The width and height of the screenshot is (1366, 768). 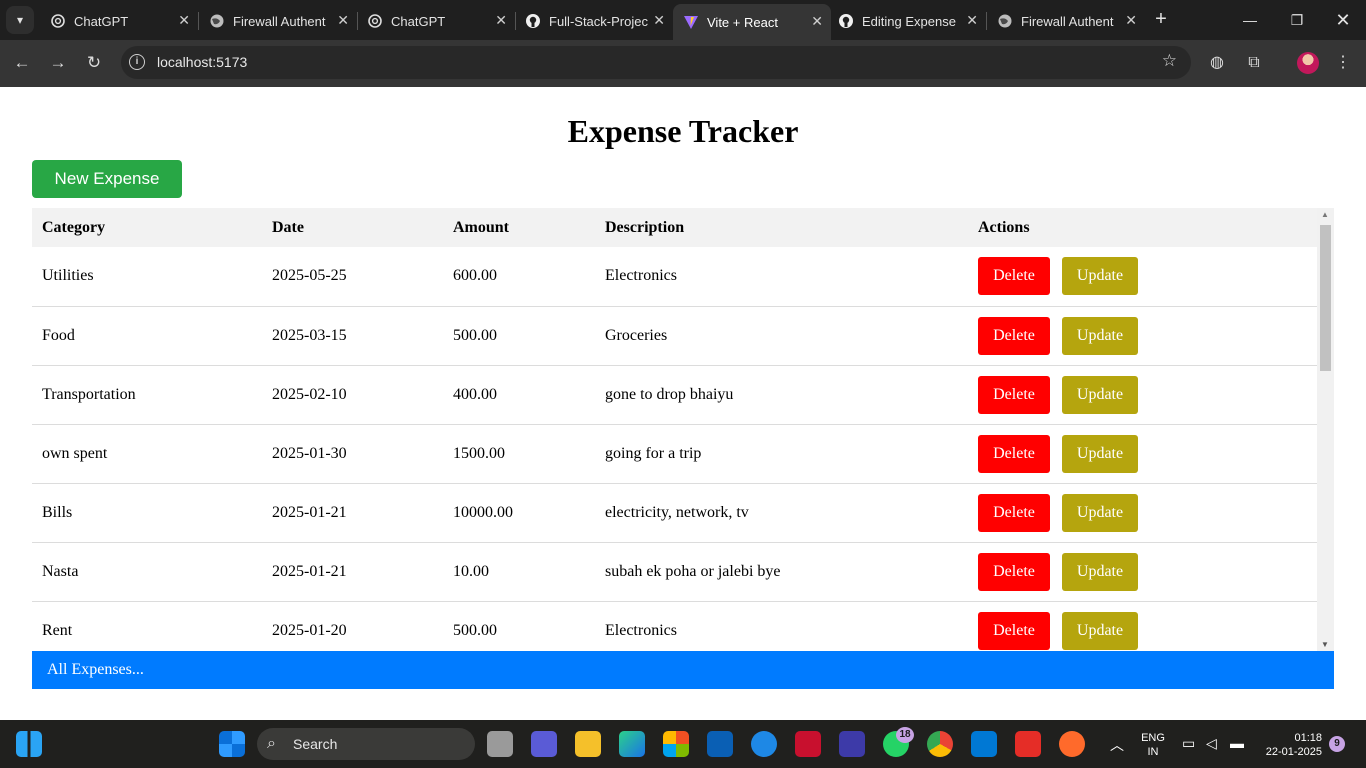 What do you see at coordinates (232, 744) in the screenshot?
I see `start-windows-icon` at bounding box center [232, 744].